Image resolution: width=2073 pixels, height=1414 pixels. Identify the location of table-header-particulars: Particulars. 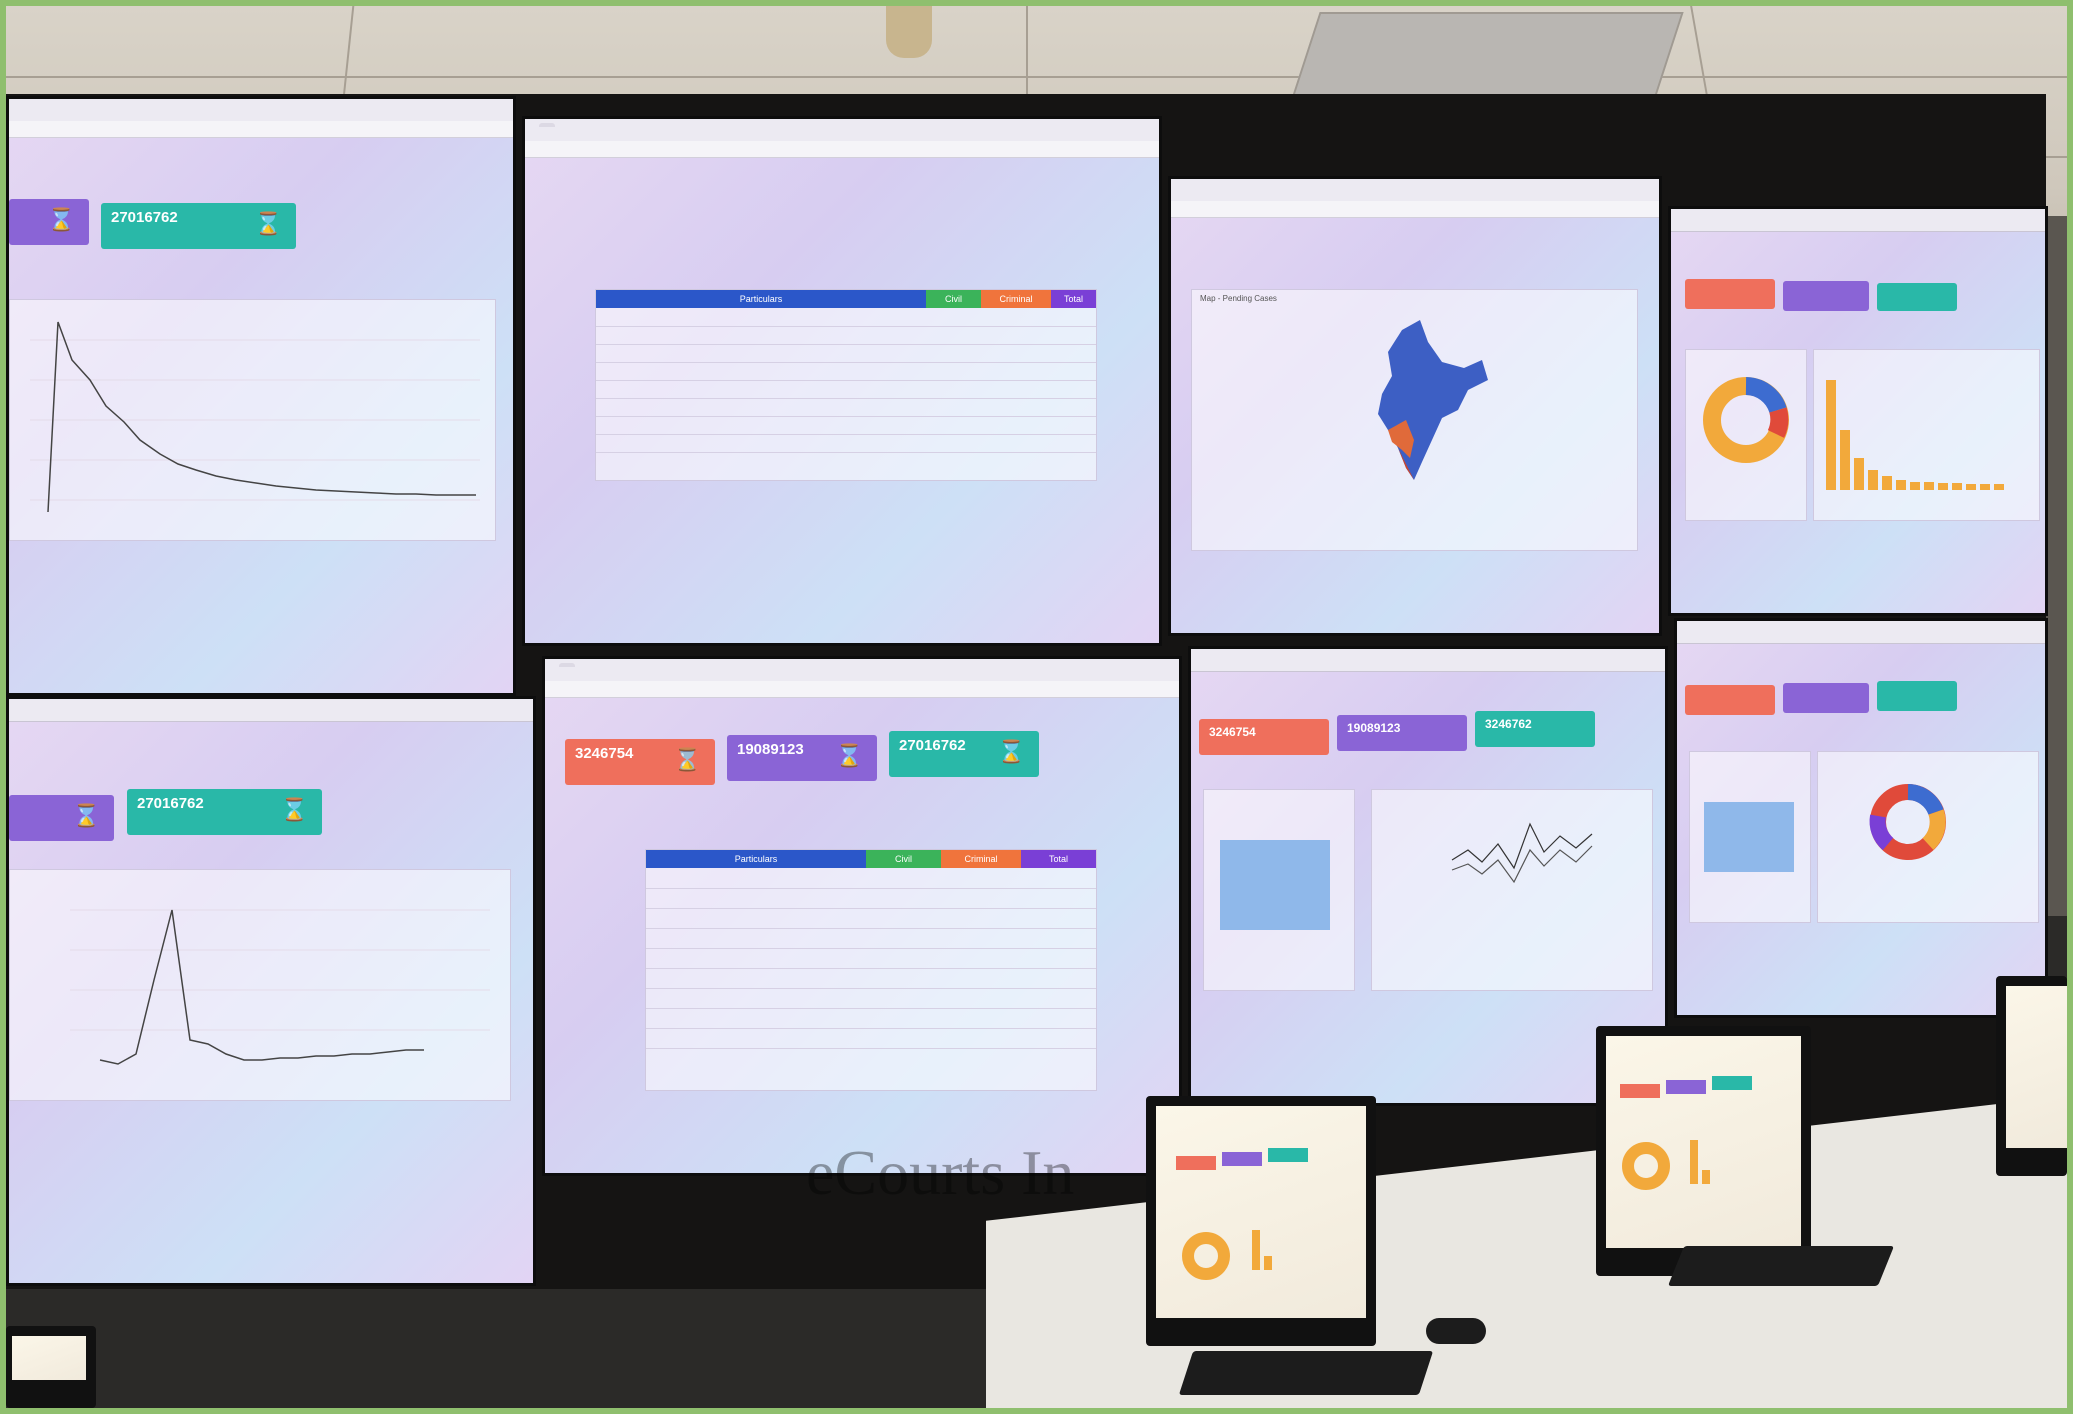
(756, 859).